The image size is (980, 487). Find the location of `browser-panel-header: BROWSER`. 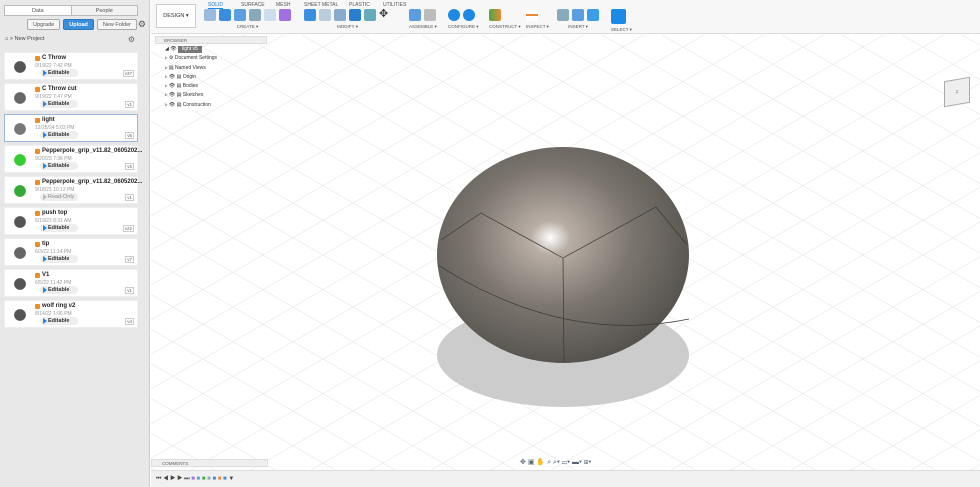

browser-panel-header: BROWSER is located at coordinates (211, 40).